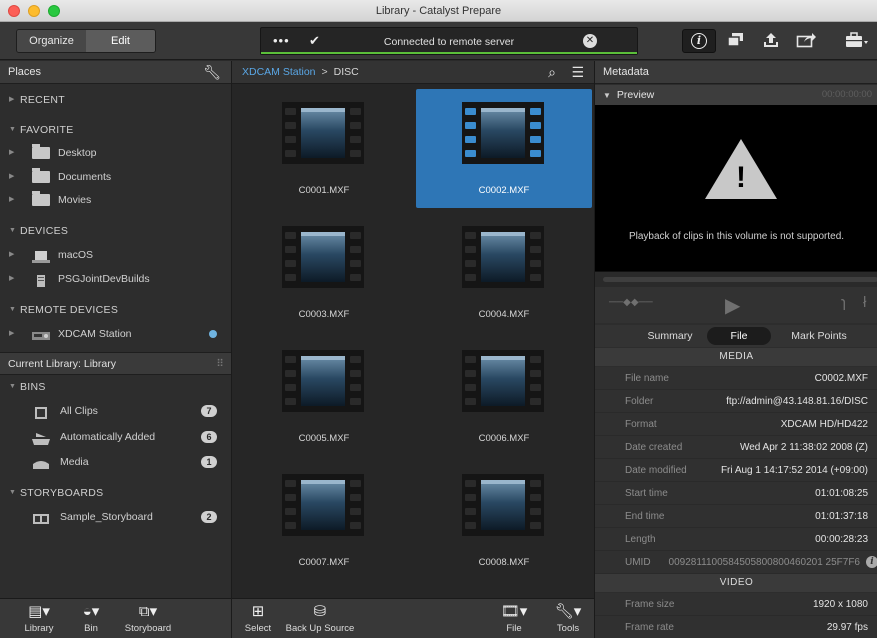 The height and width of the screenshot is (638, 877). Describe the element at coordinates (577, 72) in the screenshot. I see `list-view-icon: ☰` at that location.